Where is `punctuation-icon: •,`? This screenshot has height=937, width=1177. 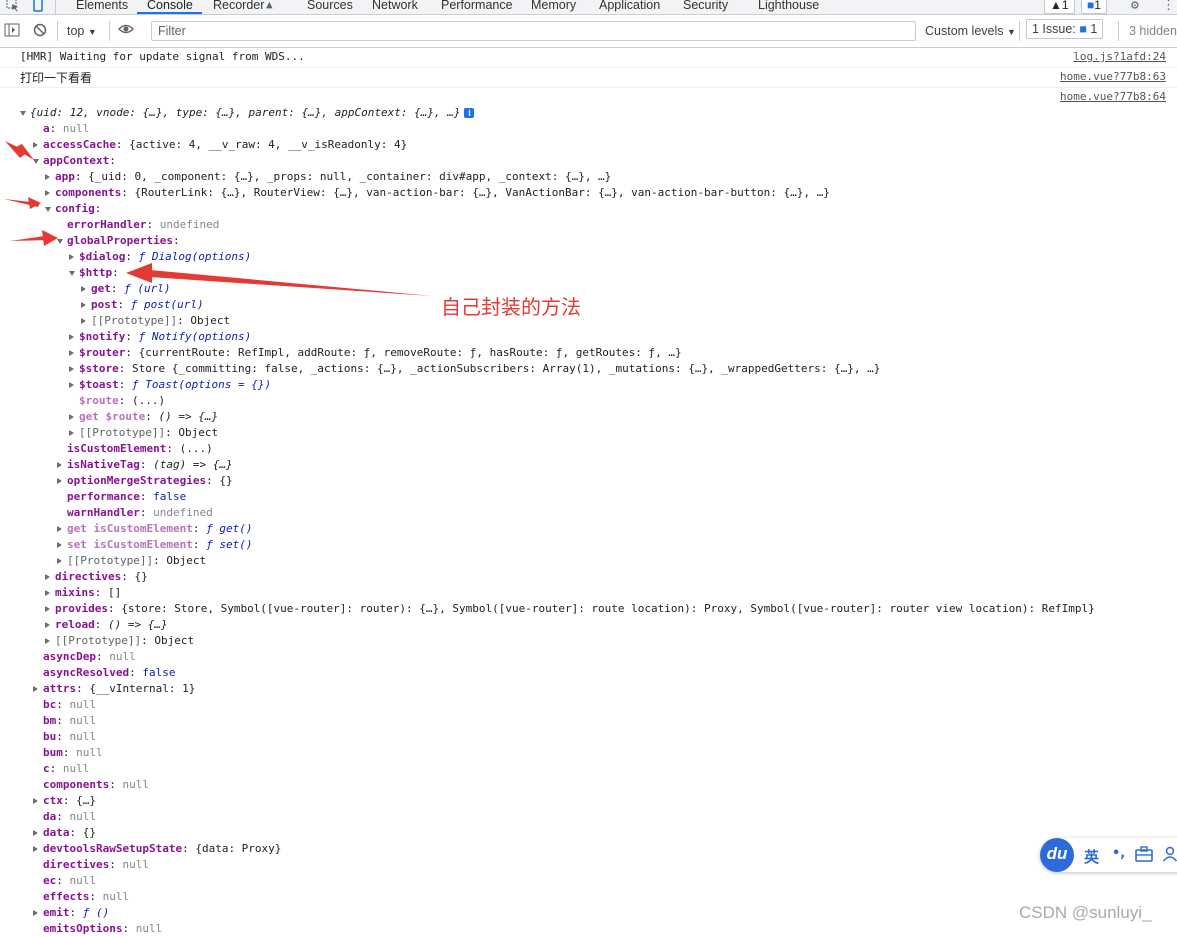 punctuation-icon: •, is located at coordinates (1118, 853).